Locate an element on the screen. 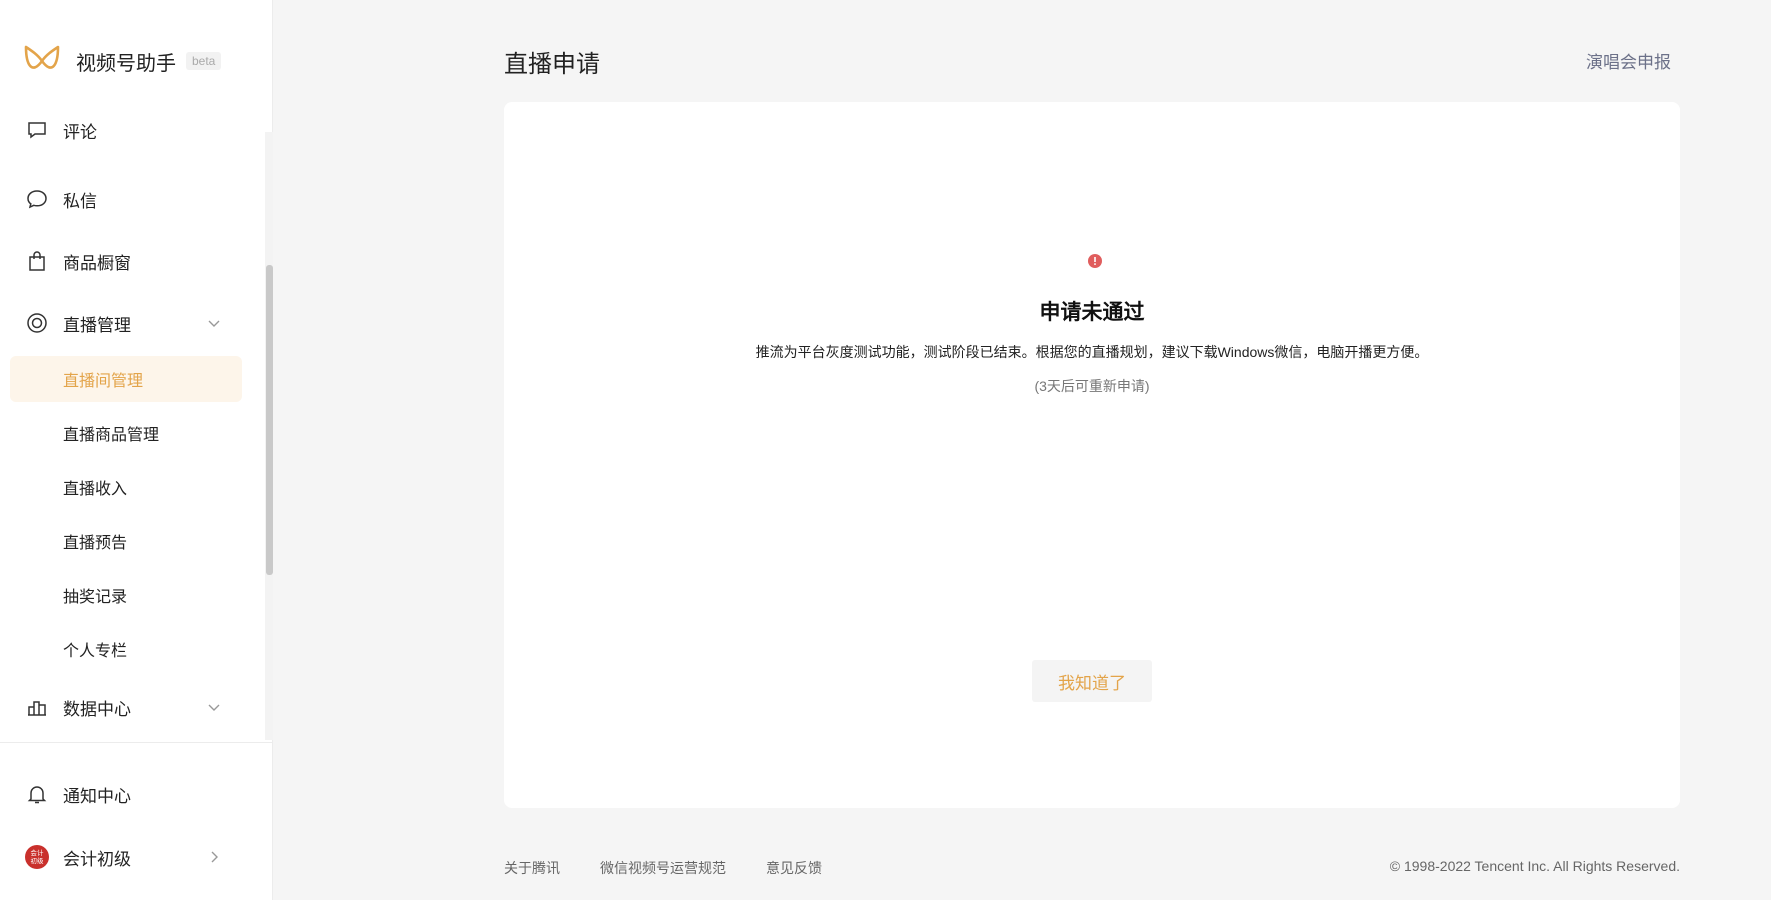  sidebar-item-label: 抽奖记录 is located at coordinates (95, 597).